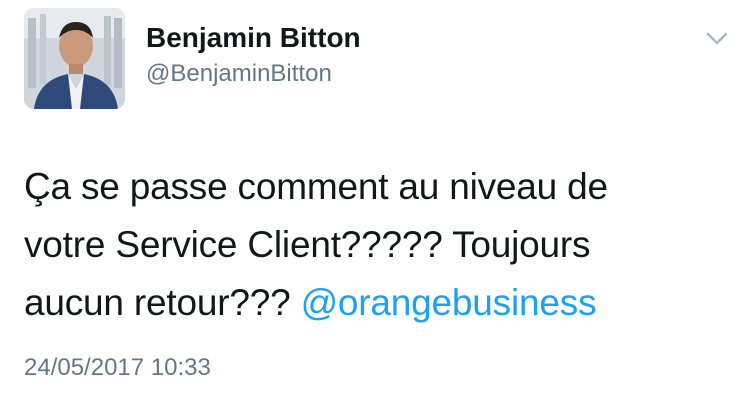  I want to click on avatar-photo, so click(74, 58).